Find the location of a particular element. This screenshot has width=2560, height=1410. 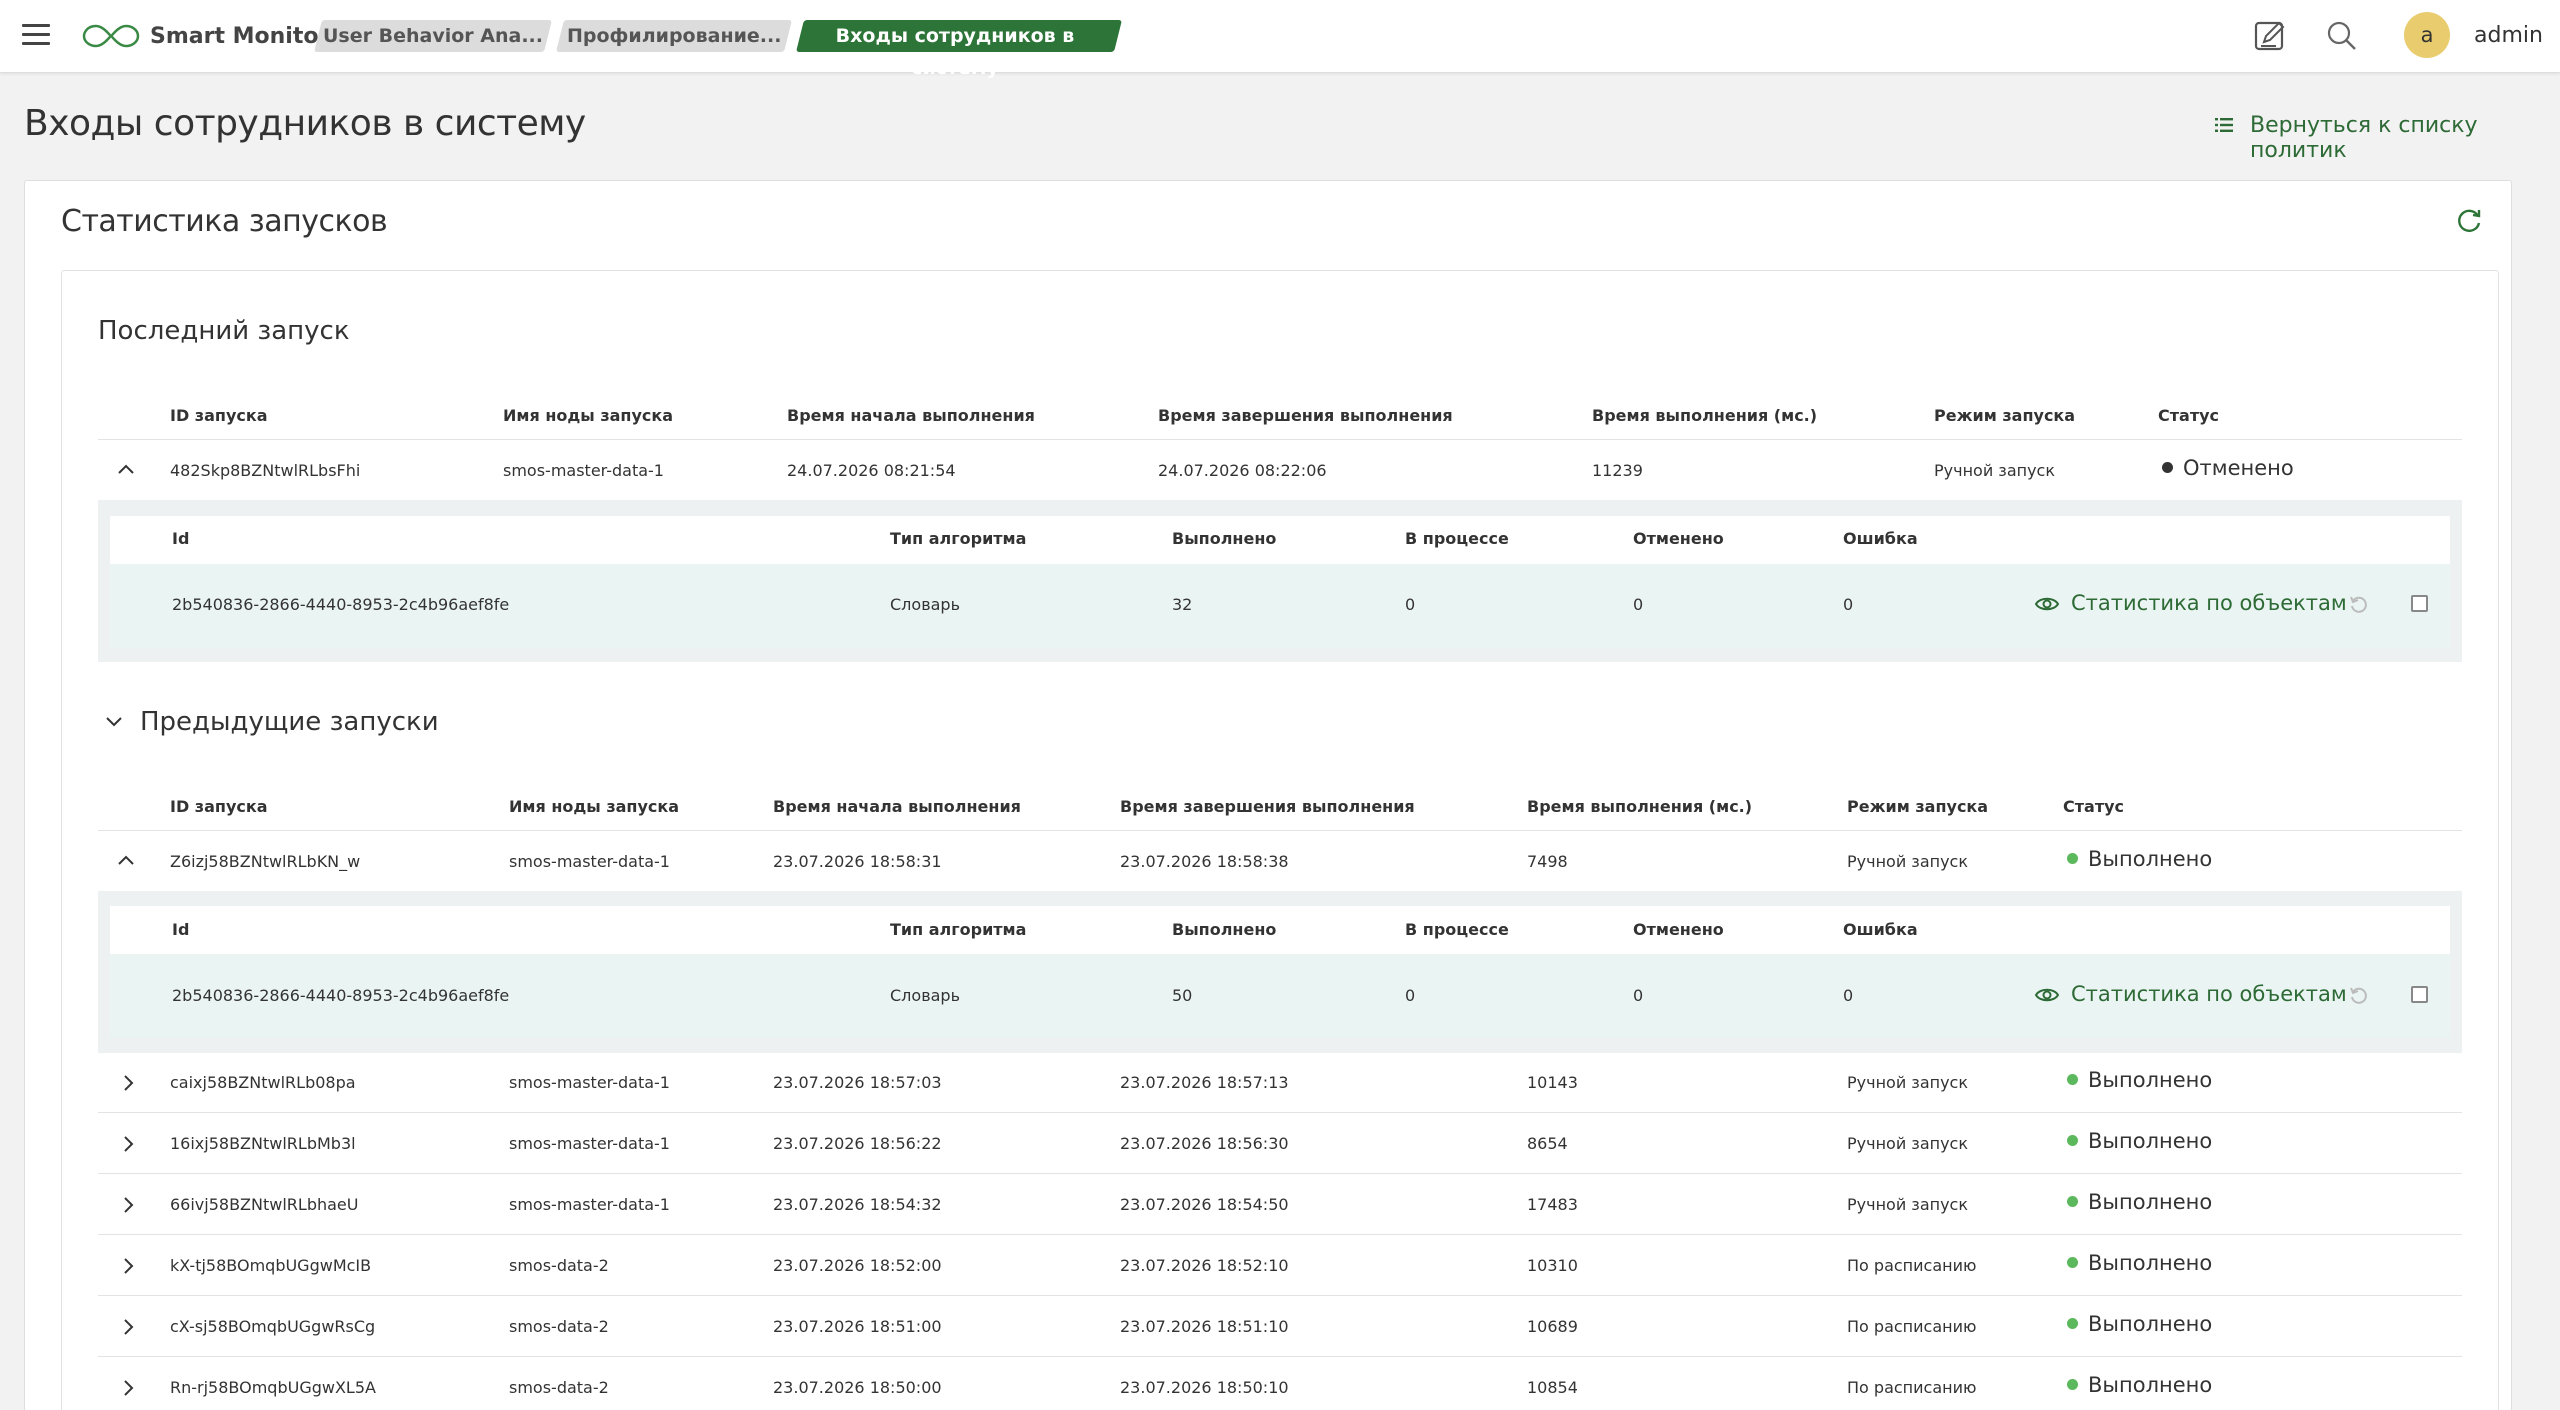

run-start: 23.07.2026 18:57:03 is located at coordinates (857, 1082).